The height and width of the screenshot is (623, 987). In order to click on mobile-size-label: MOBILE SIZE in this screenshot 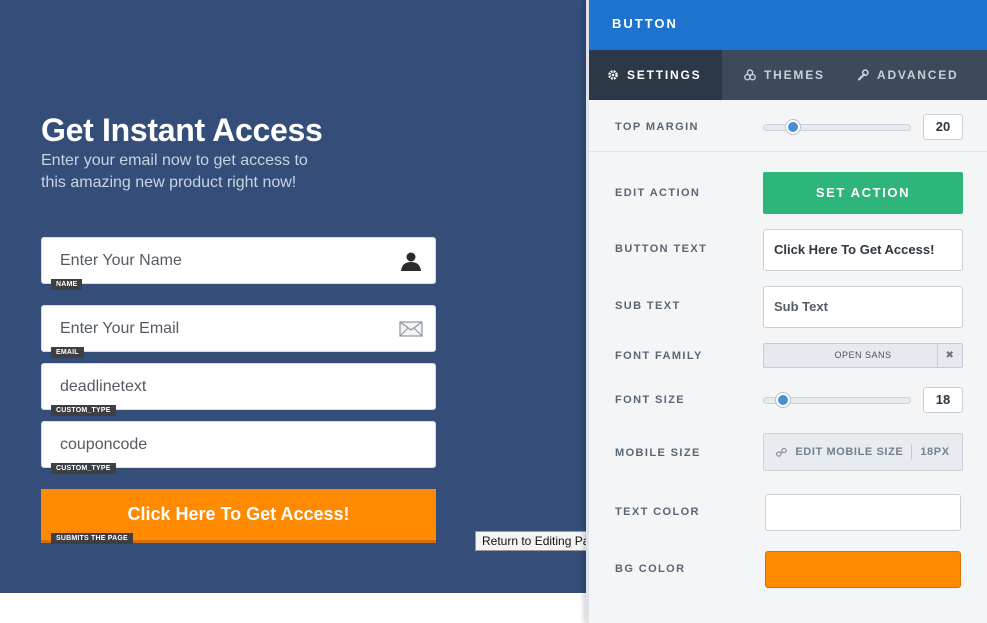, I will do `click(658, 453)`.